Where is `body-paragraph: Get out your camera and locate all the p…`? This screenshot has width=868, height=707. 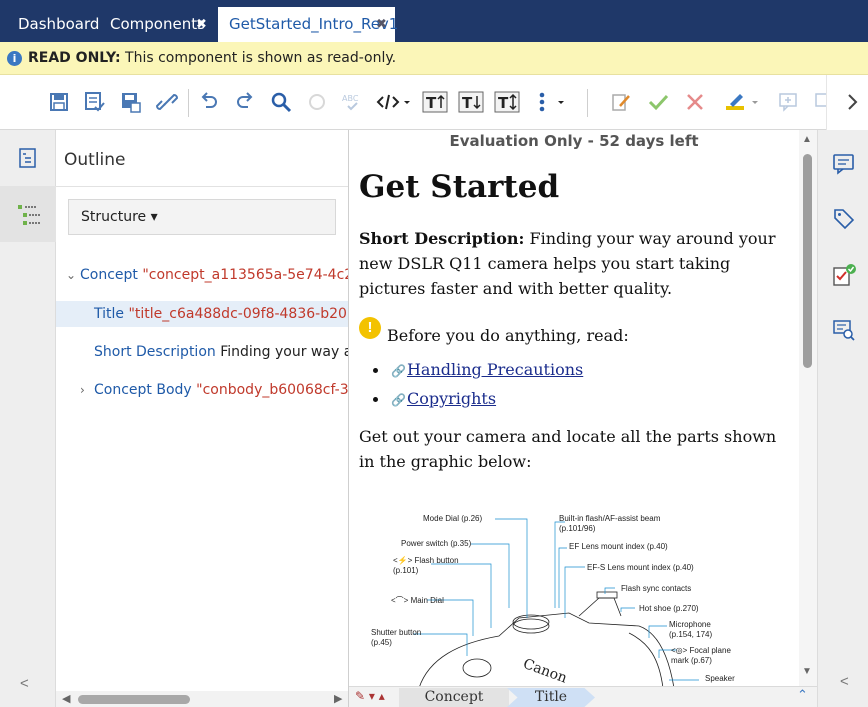 body-paragraph: Get out your camera and locate all the p… is located at coordinates (568, 449).